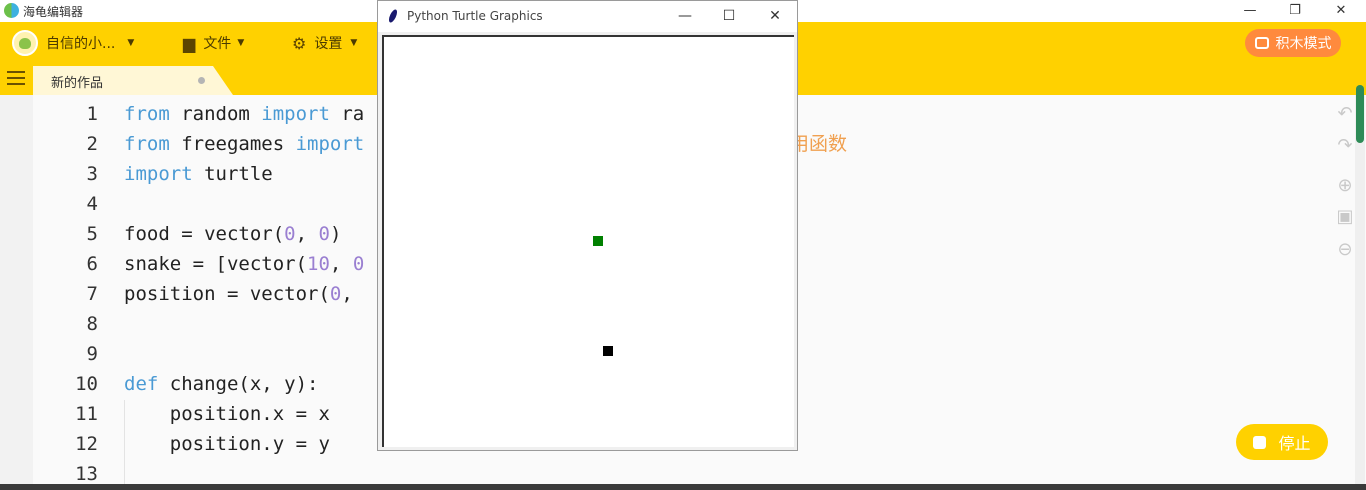 This screenshot has height=490, width=1366. Describe the element at coordinates (683, 487) in the screenshot. I see `bottom-bar` at that location.